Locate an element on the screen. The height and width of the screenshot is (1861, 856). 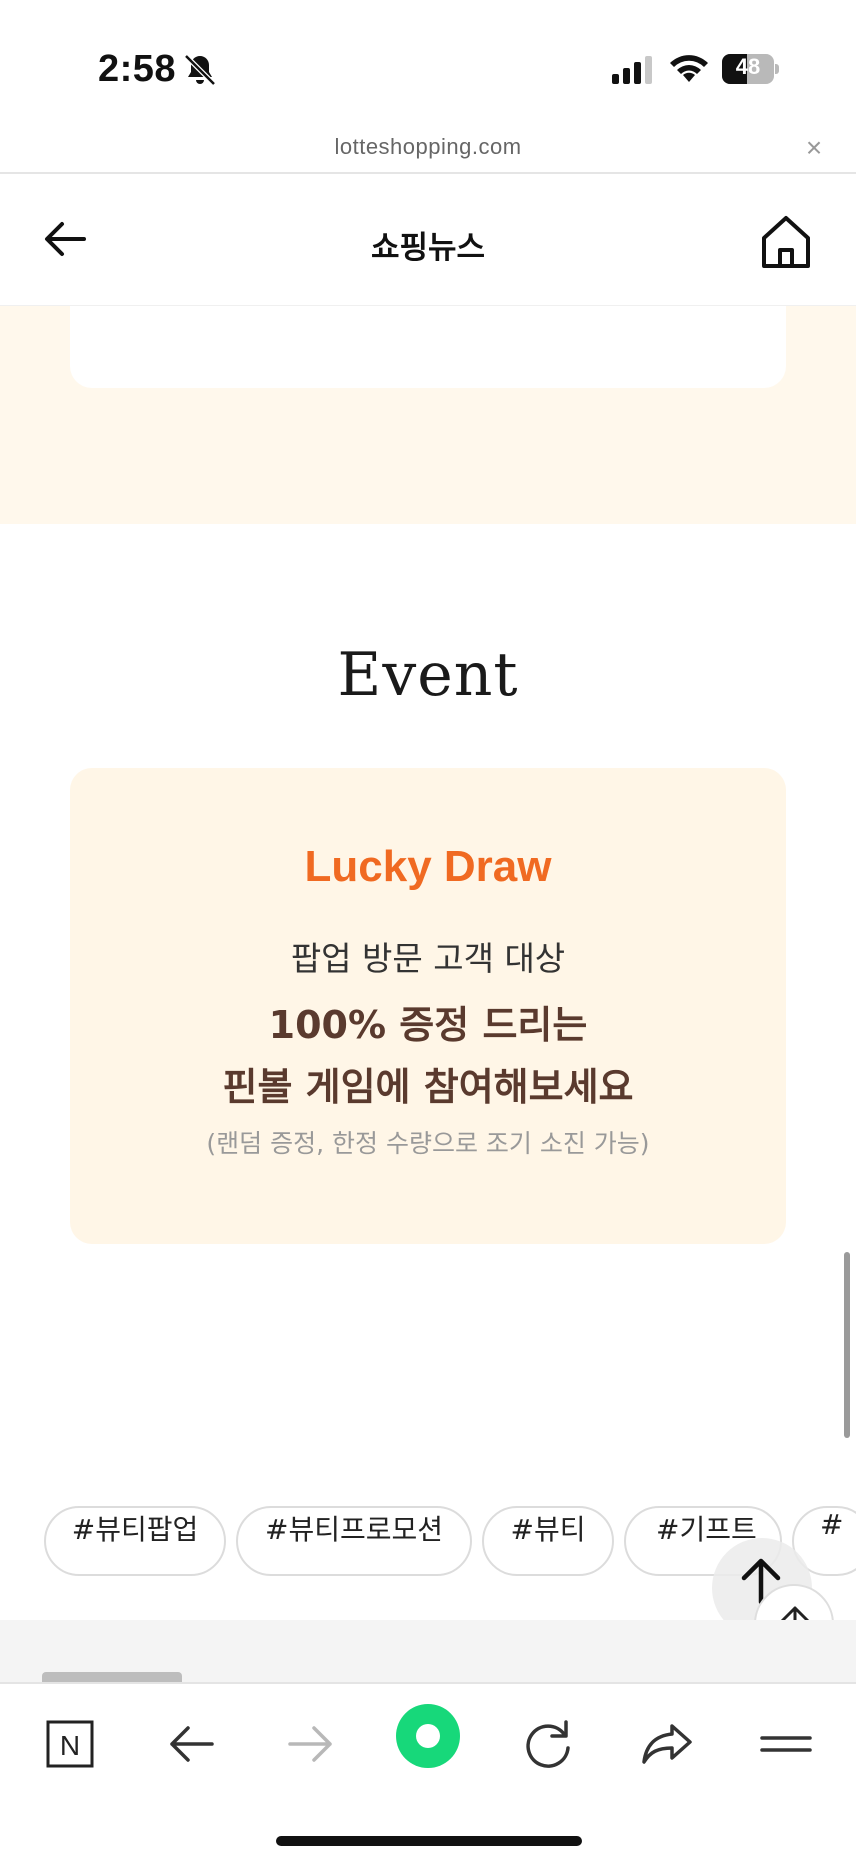
event-section-title: Event is located at coordinates (428, 675).